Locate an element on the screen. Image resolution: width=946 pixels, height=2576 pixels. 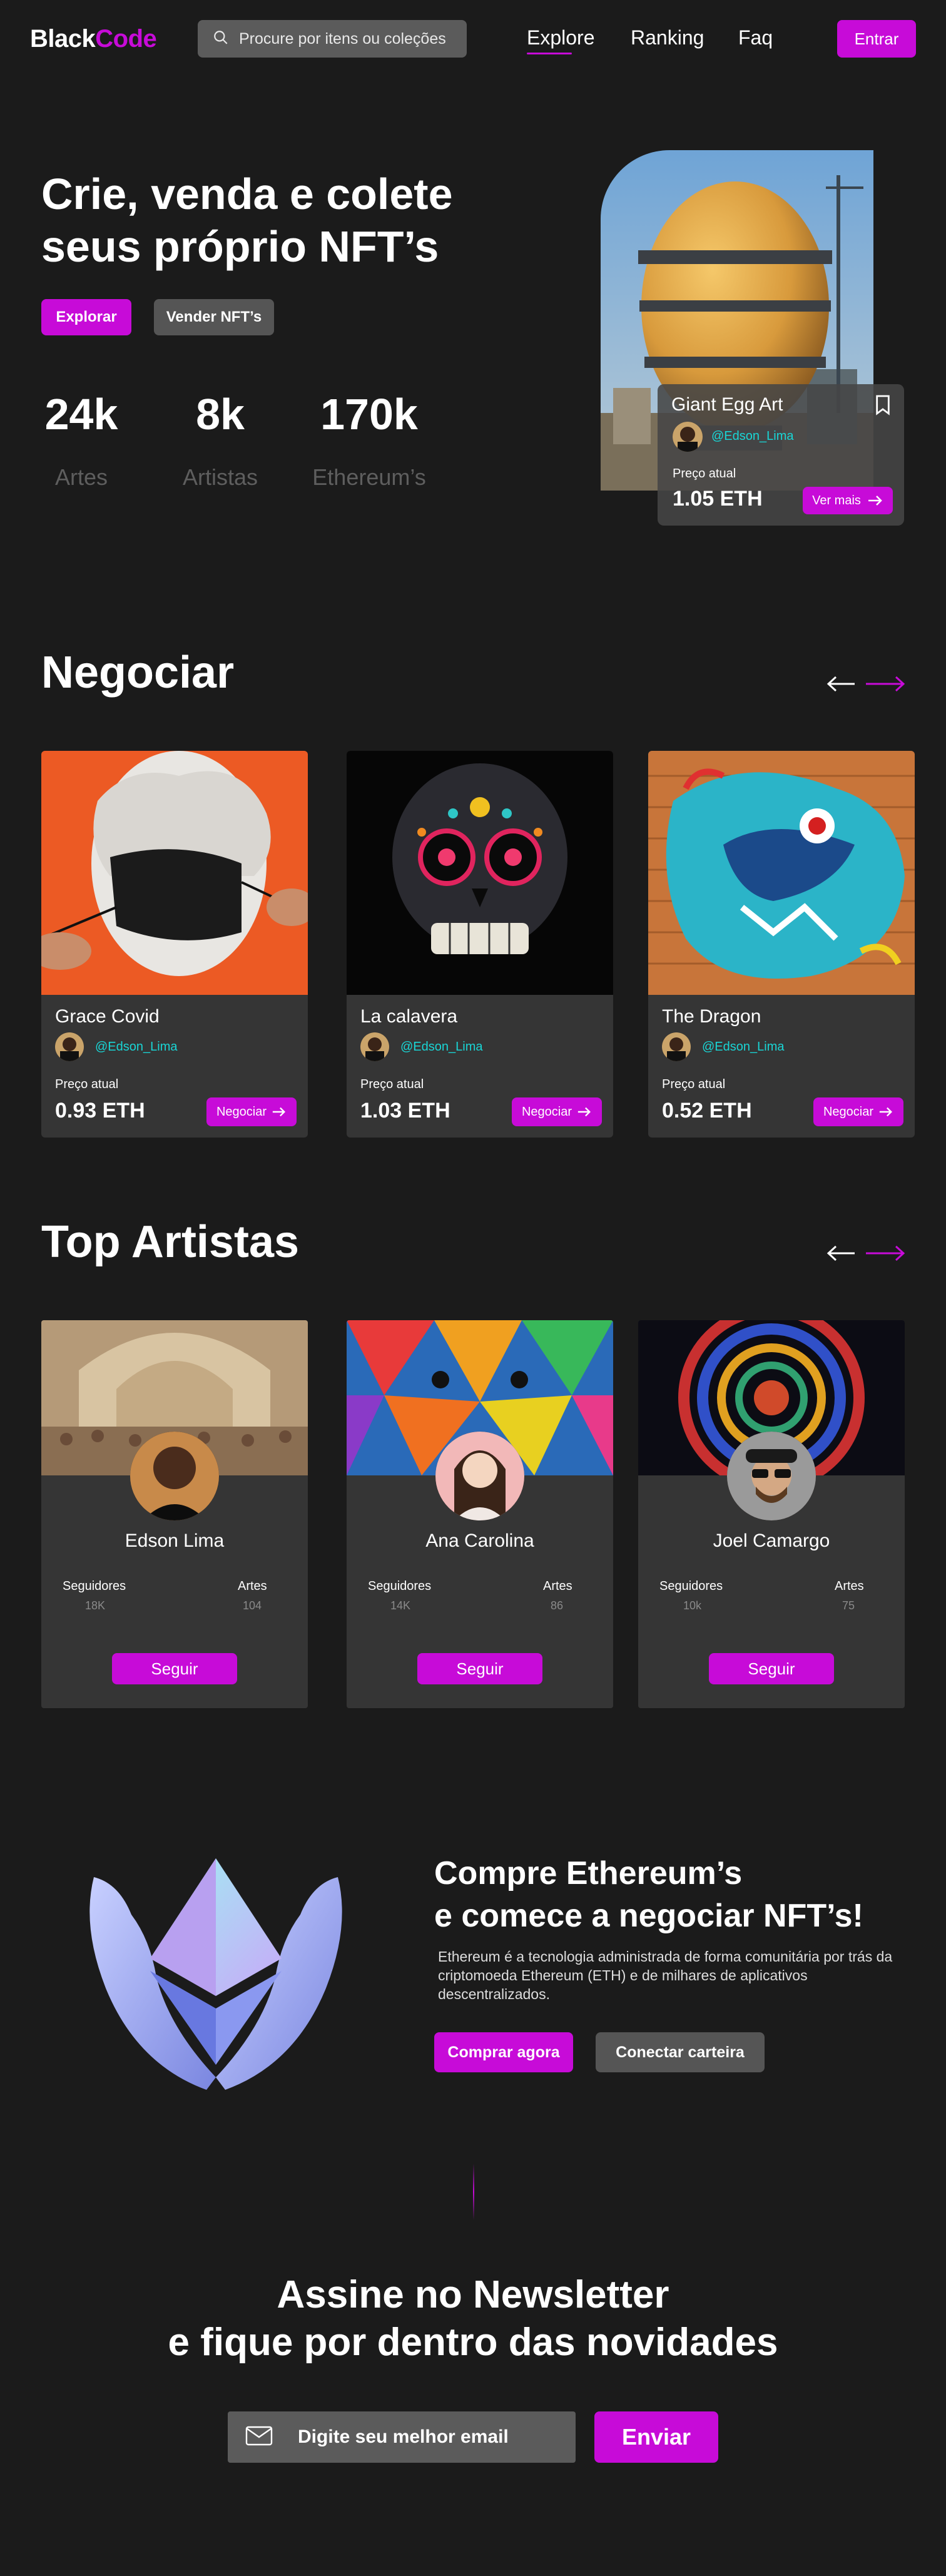
featured-creator-username: @Edson_Lima is located at coordinates (752, 437).